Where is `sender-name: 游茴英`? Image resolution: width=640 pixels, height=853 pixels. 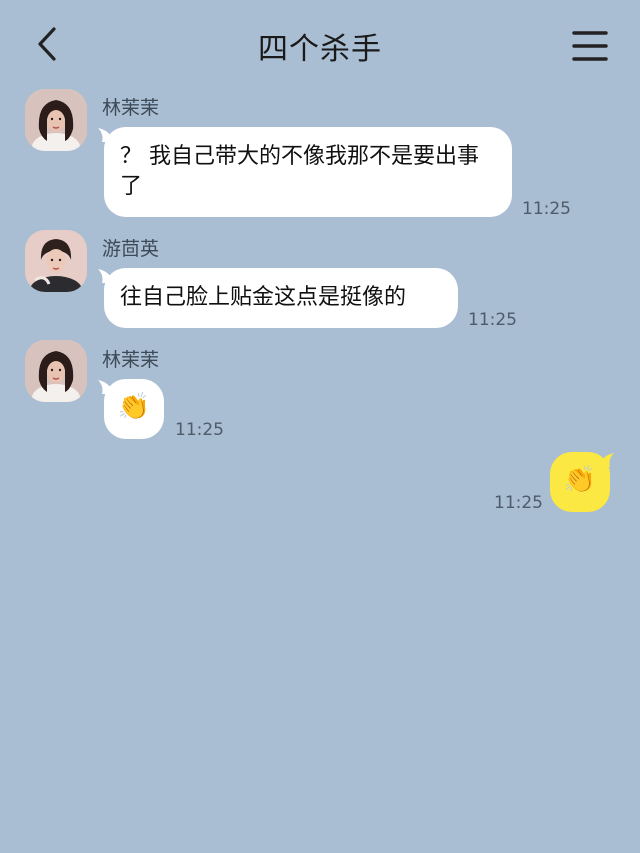 sender-name: 游茴英 is located at coordinates (131, 249).